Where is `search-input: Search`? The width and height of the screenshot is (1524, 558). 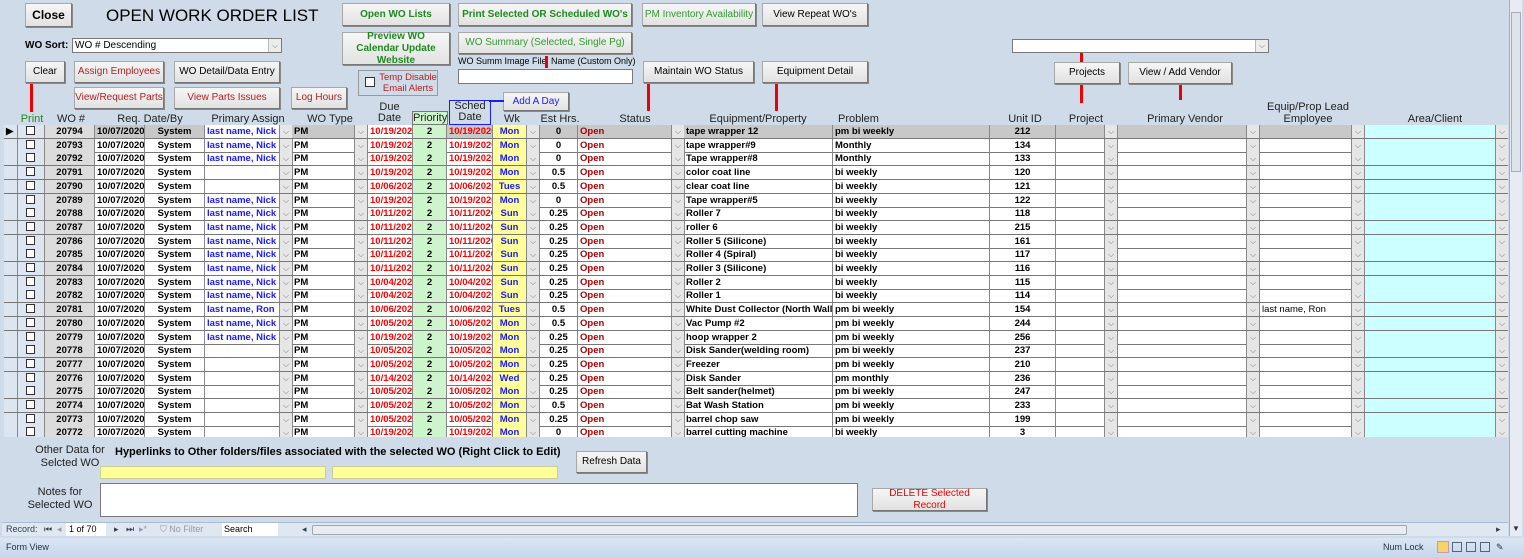
search-input: Search is located at coordinates (250, 529).